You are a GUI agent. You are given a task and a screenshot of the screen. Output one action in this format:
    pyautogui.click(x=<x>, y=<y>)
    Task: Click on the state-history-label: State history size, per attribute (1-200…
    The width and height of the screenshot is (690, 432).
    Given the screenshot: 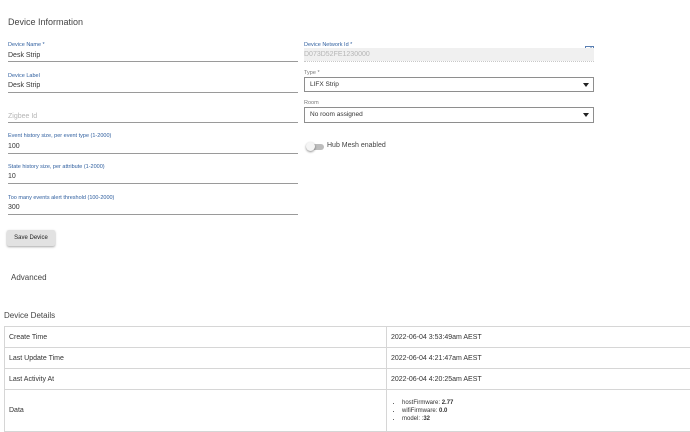 What is the action you would take?
    pyautogui.click(x=56, y=167)
    